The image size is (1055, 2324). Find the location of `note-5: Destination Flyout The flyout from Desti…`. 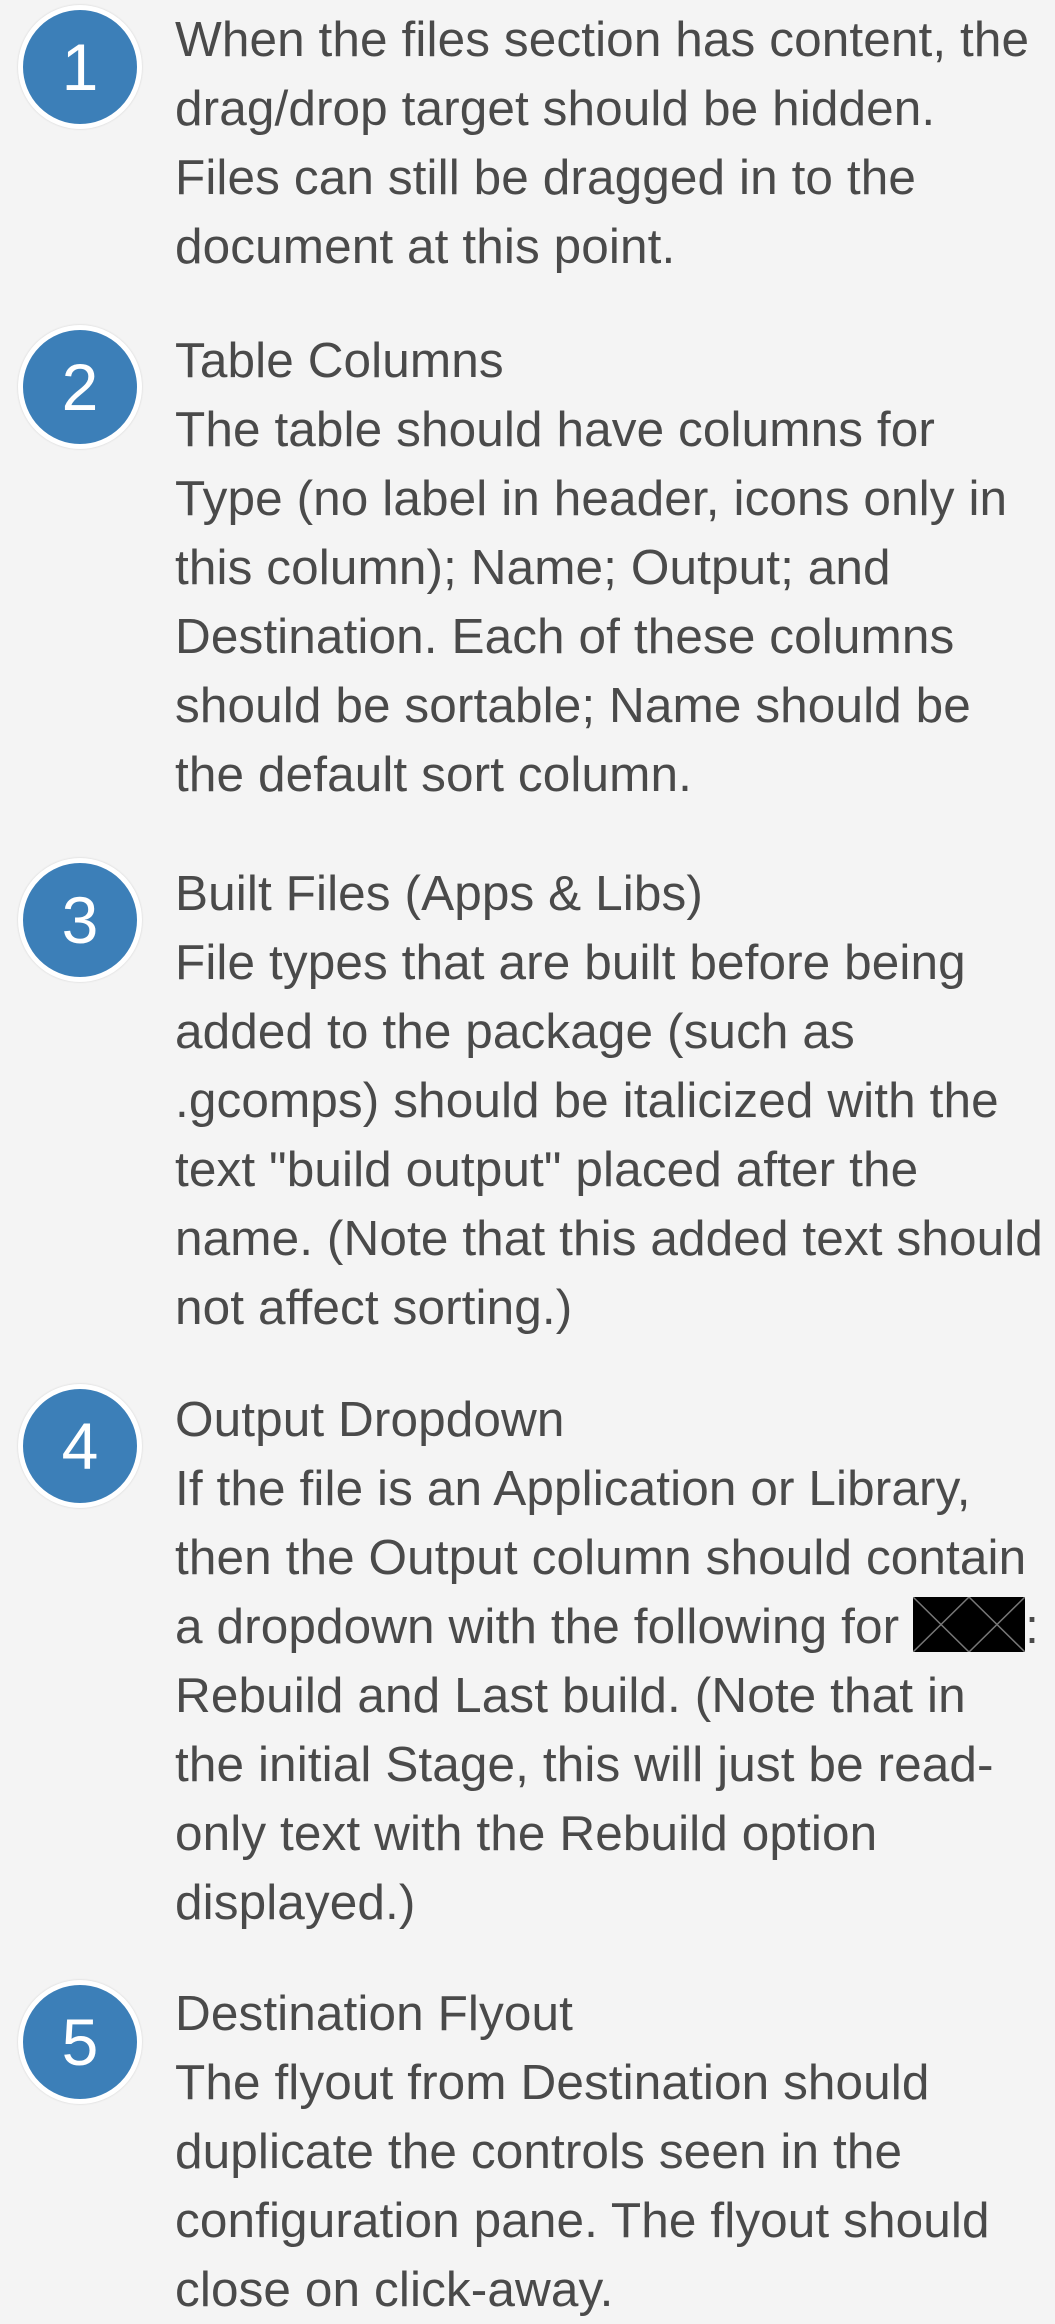

note-5: Destination Flyout The flyout from Desti… is located at coordinates (610, 2151).